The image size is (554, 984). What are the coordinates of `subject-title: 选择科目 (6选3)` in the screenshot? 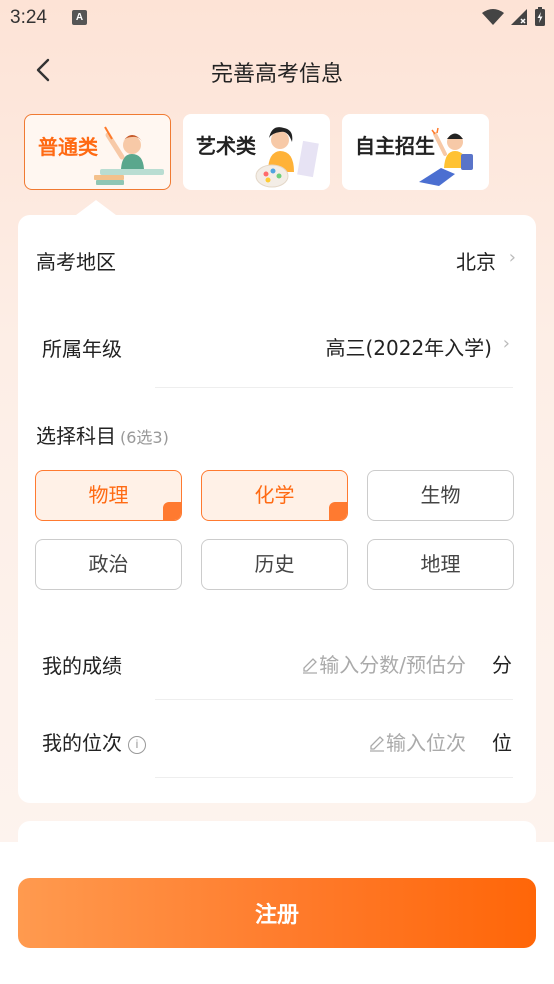 It's located at (102, 436).